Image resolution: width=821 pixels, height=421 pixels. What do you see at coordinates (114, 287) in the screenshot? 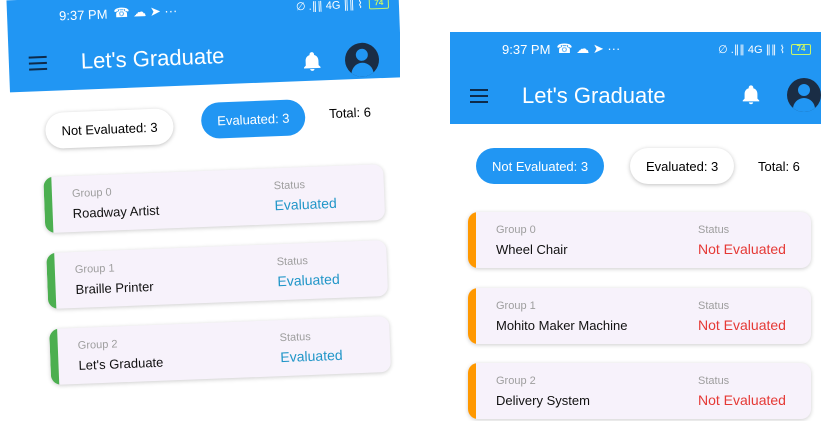
I see `project-name: Braille Printer` at bounding box center [114, 287].